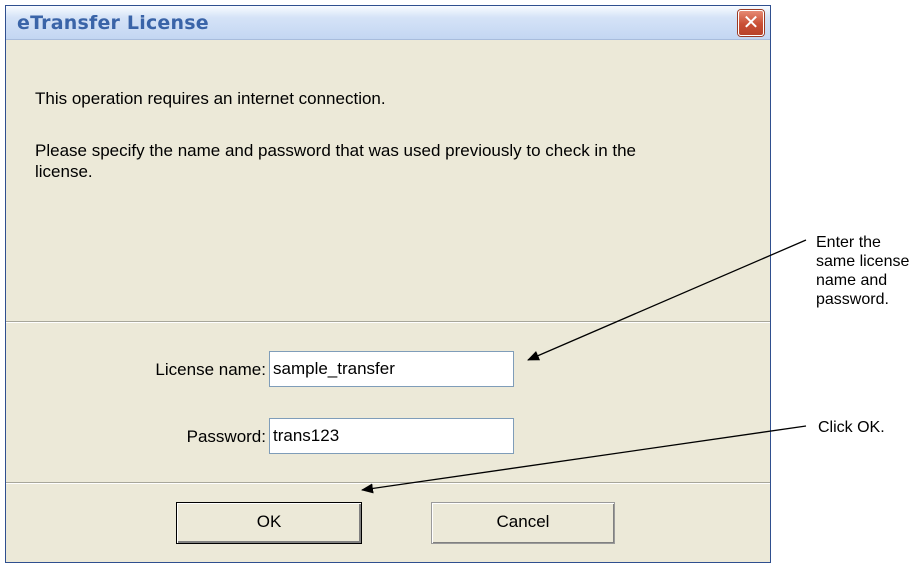 This screenshot has height=563, width=913. What do you see at coordinates (584, 459) in the screenshot?
I see `arrow-to-ok-button` at bounding box center [584, 459].